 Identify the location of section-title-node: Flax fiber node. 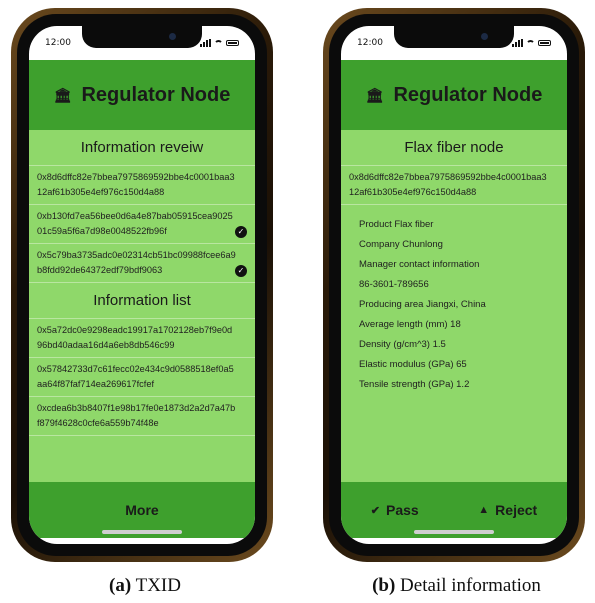
(454, 148).